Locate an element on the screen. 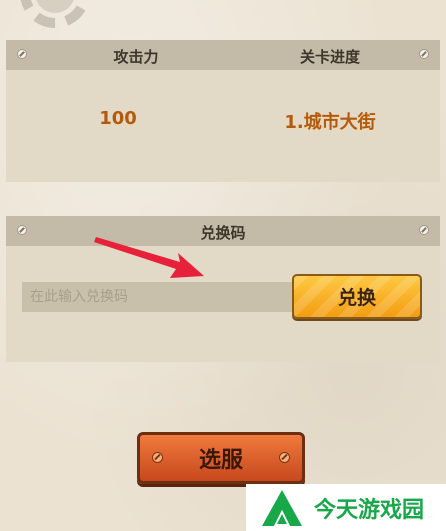 This screenshot has width=446, height=531. attack-value: 100 is located at coordinates (118, 118).